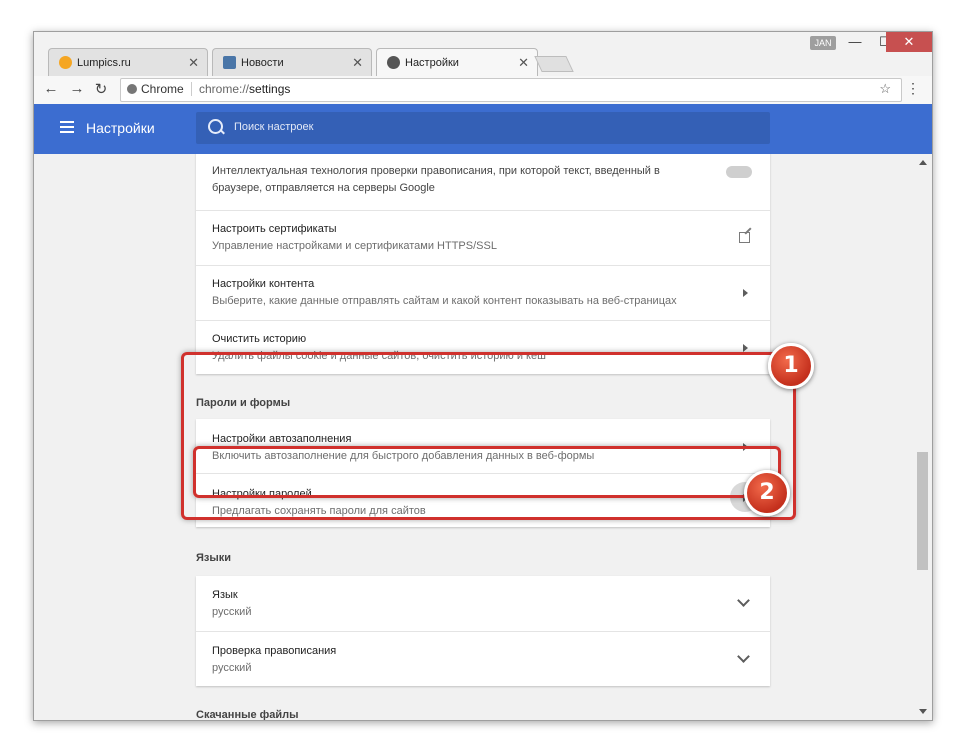 The width and height of the screenshot is (964, 754). What do you see at coordinates (855, 42) in the screenshot?
I see `minimize-button: —` at bounding box center [855, 42].